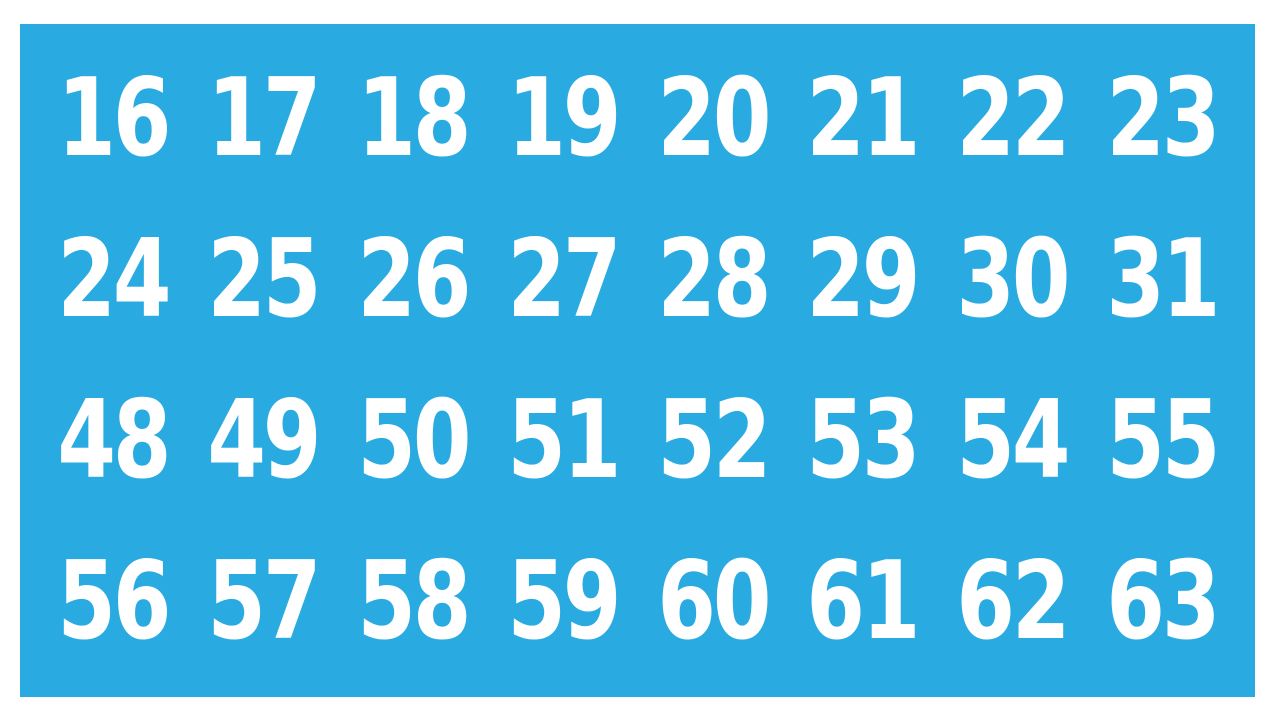 The width and height of the screenshot is (1280, 720). What do you see at coordinates (264, 441) in the screenshot?
I see `number-cell: 49` at bounding box center [264, 441].